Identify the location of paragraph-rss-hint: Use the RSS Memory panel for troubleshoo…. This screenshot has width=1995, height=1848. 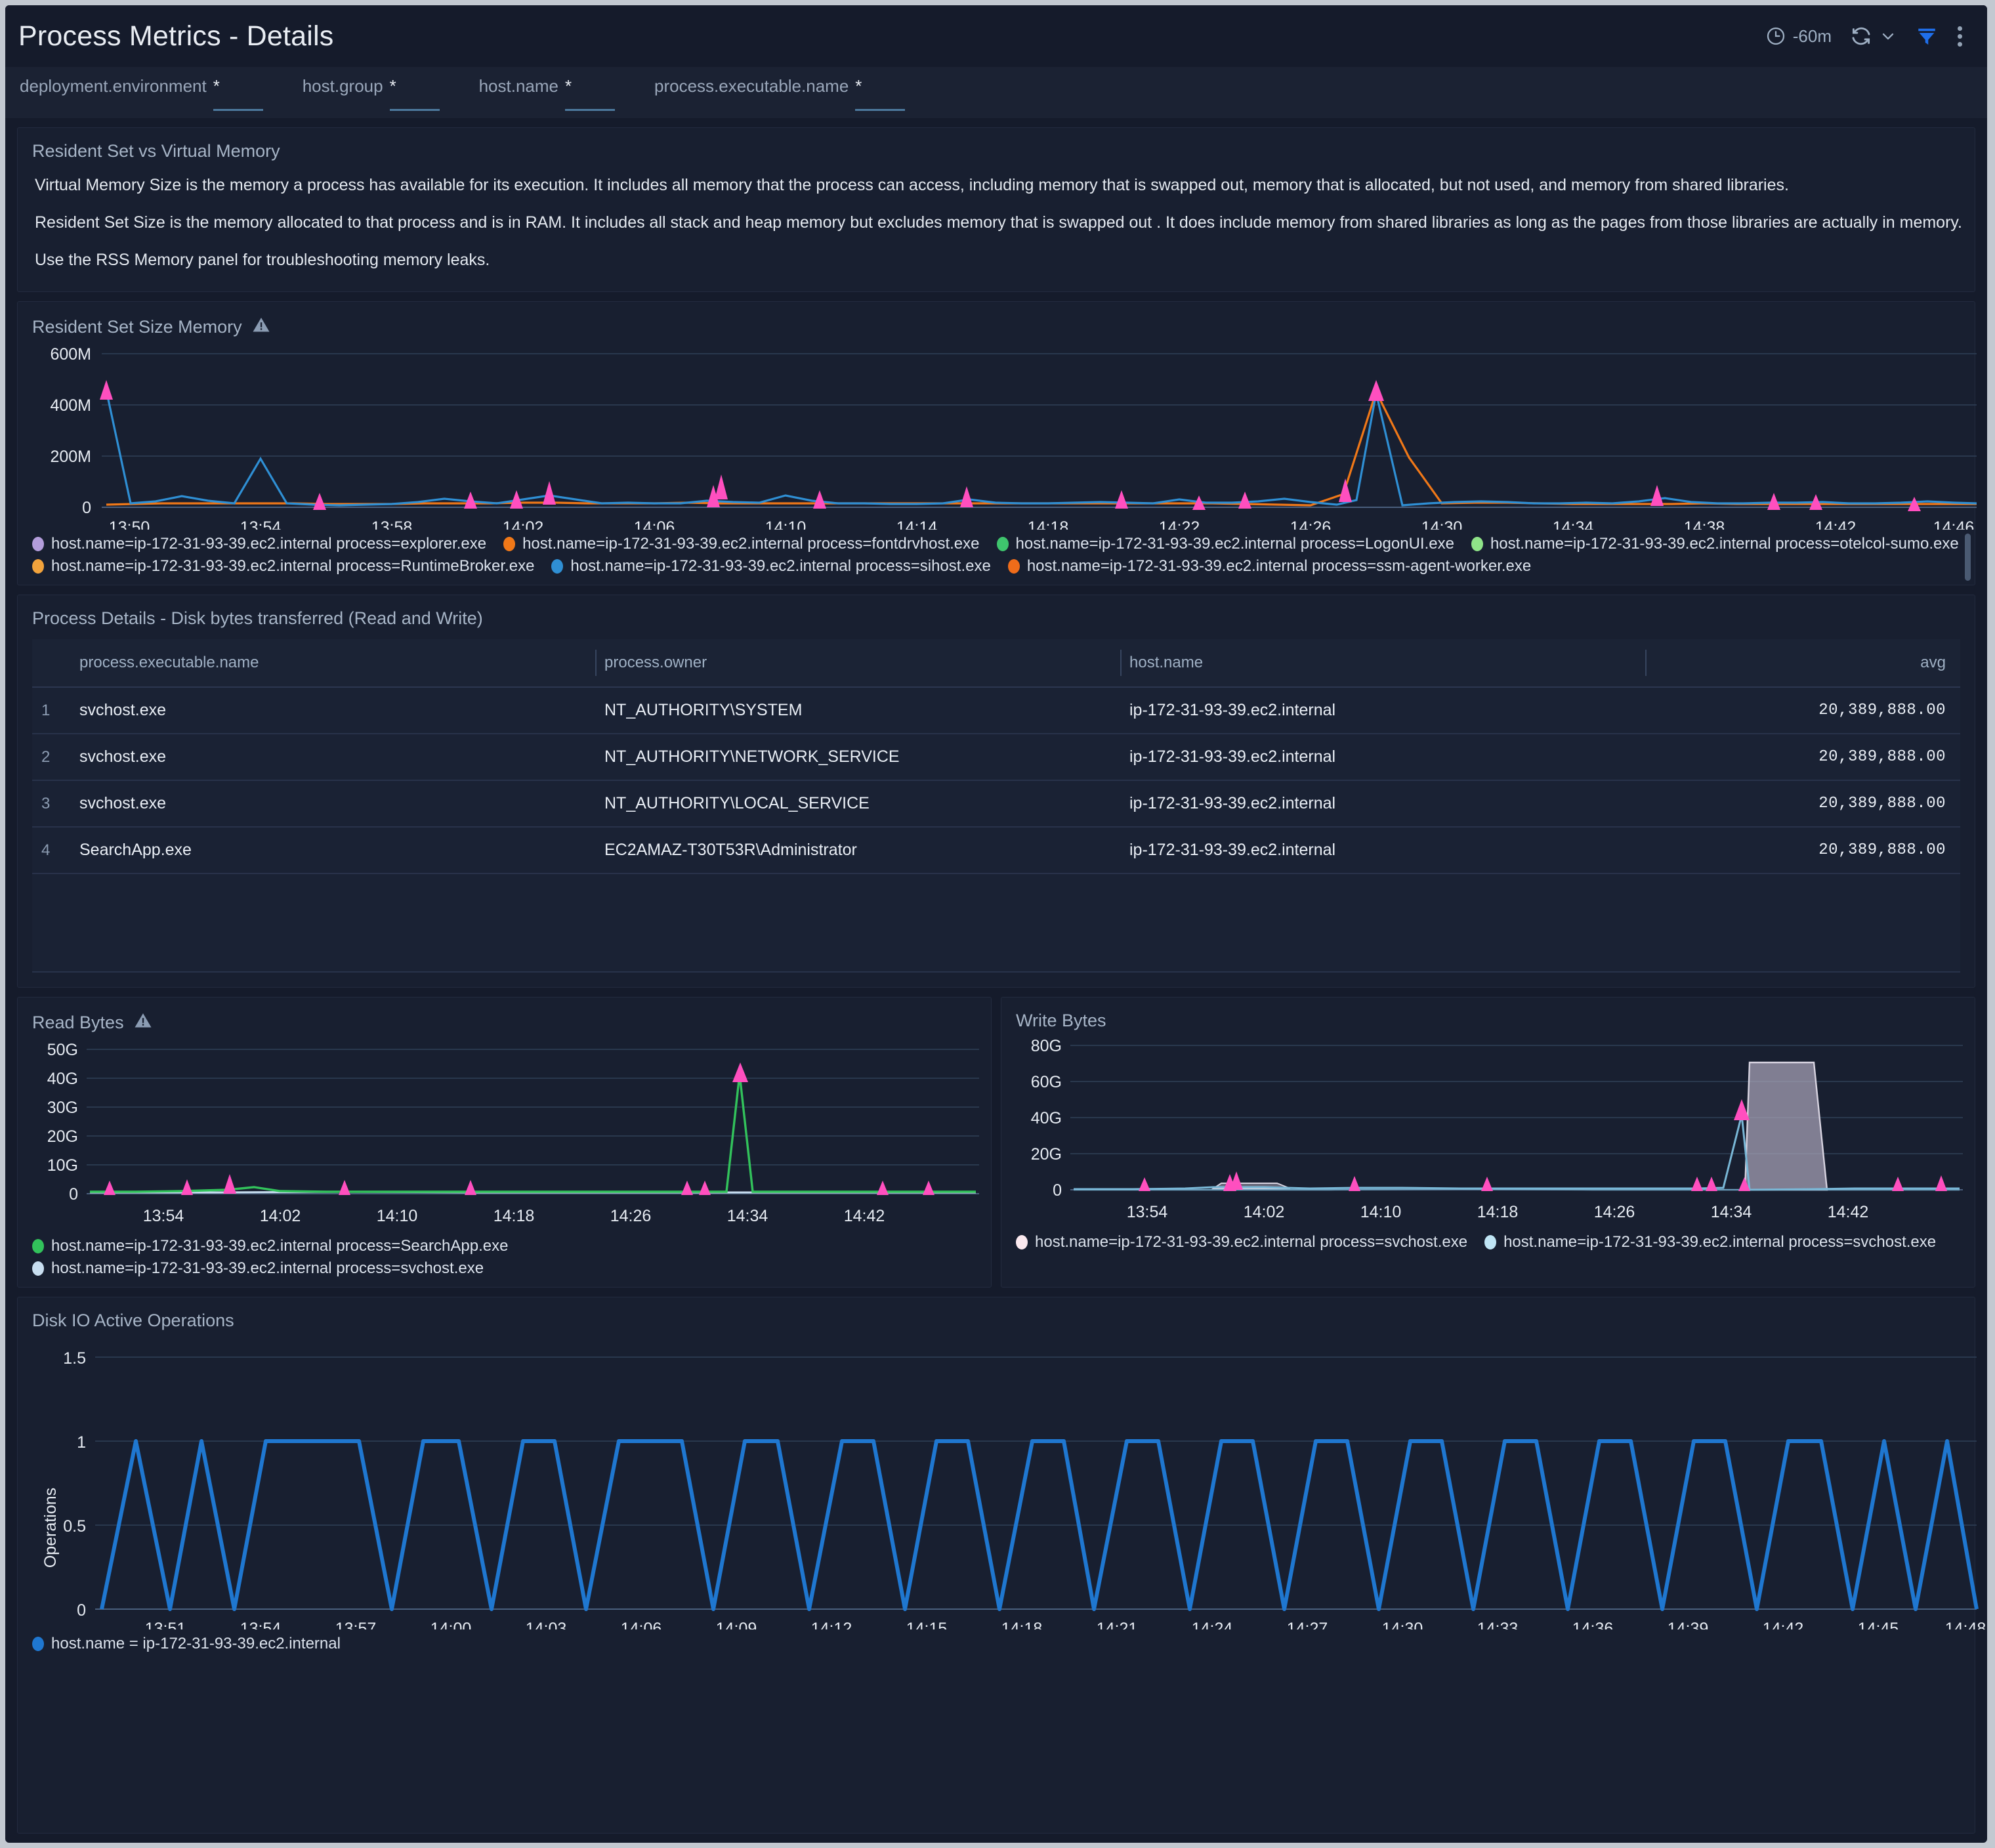
(262, 259).